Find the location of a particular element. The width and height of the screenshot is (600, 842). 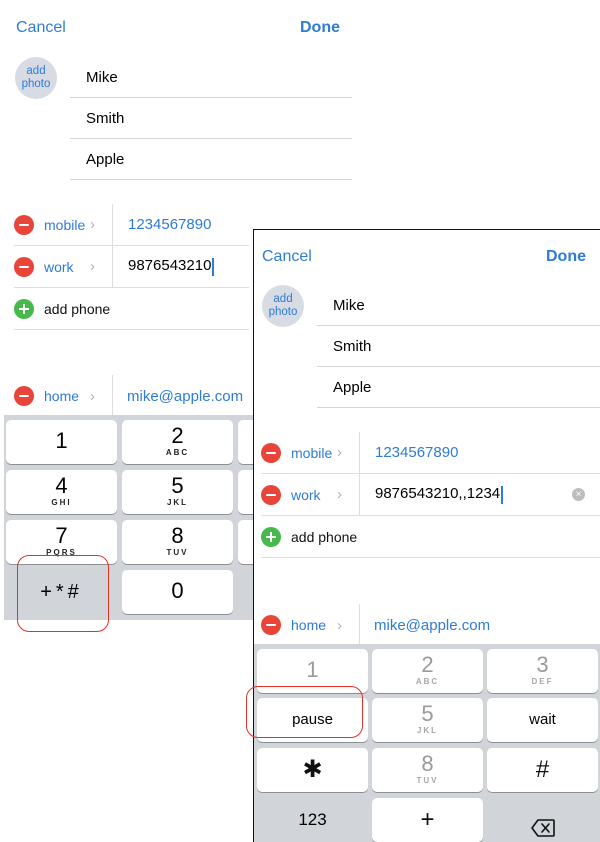

asterisk-icon: ✱ is located at coordinates (312, 769).